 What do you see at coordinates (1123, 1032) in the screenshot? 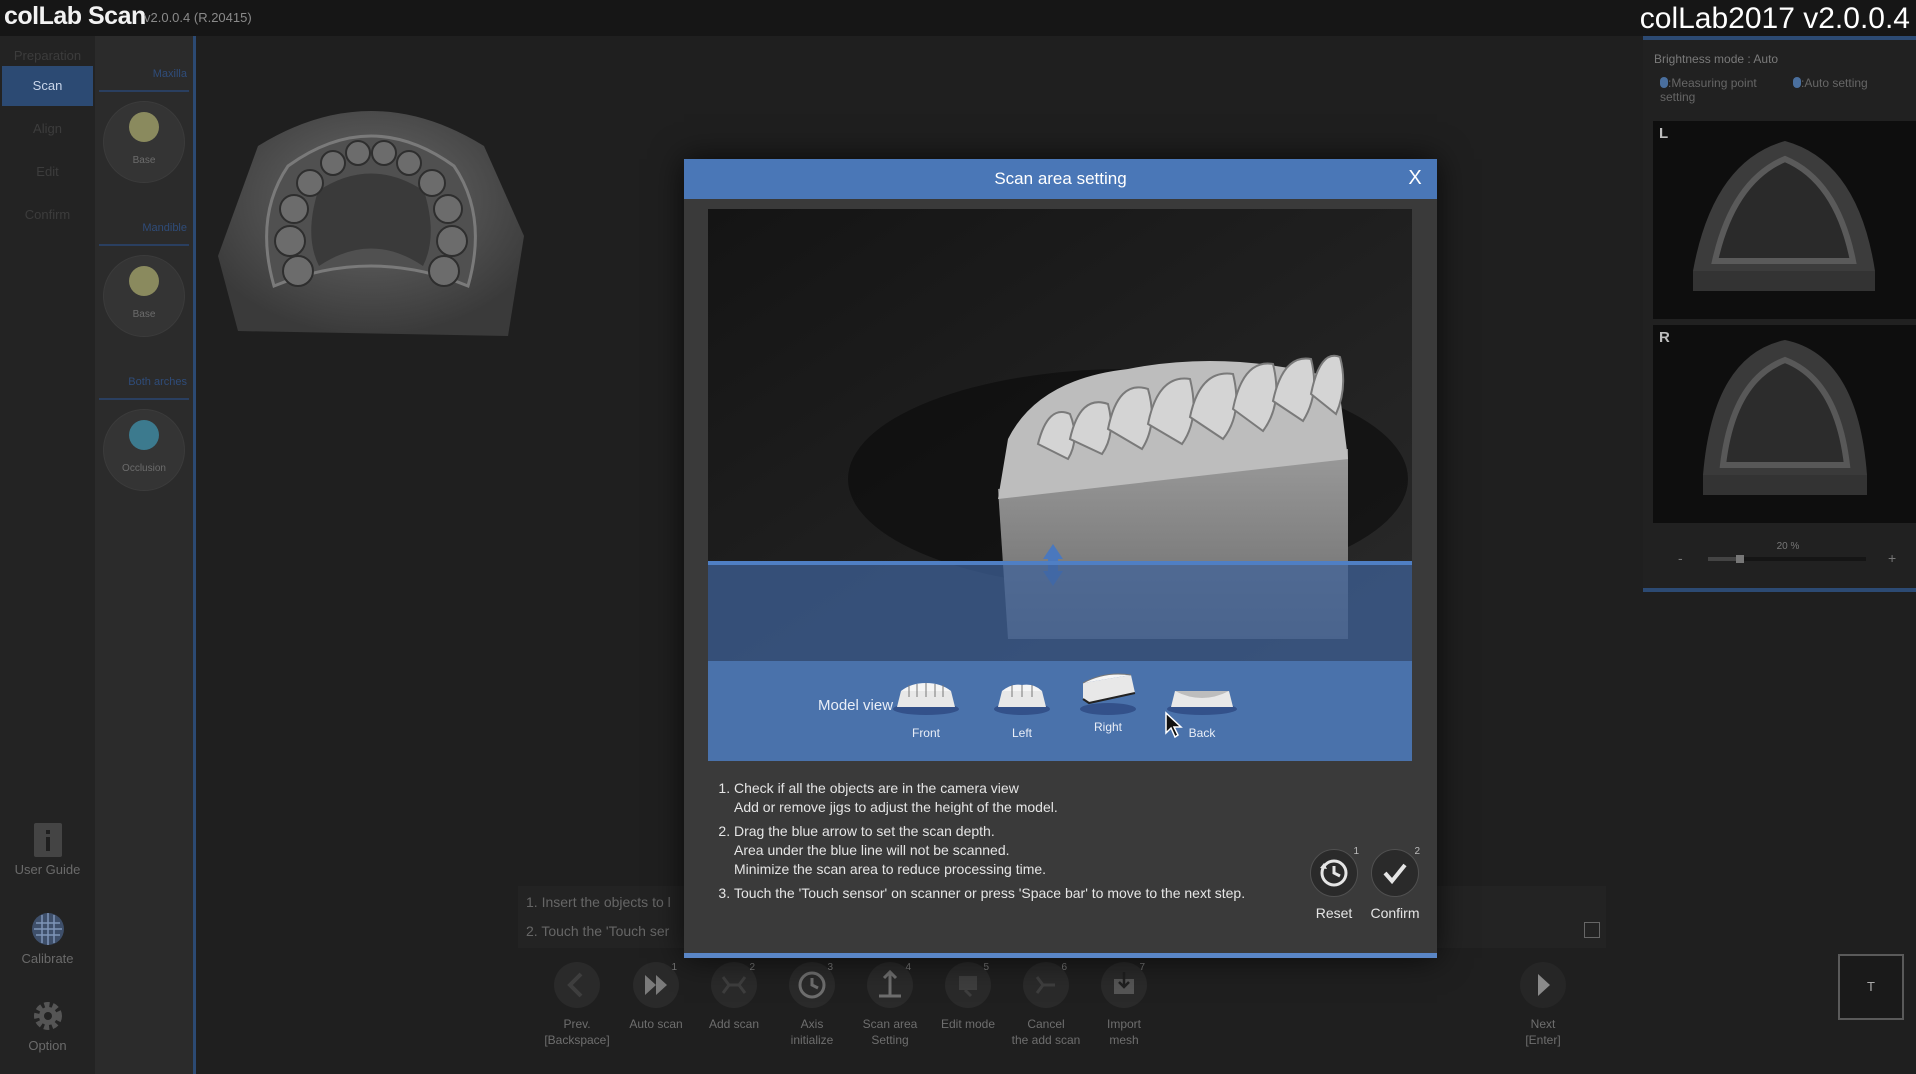
I see `import-mesh-label: Import mesh` at bounding box center [1123, 1032].